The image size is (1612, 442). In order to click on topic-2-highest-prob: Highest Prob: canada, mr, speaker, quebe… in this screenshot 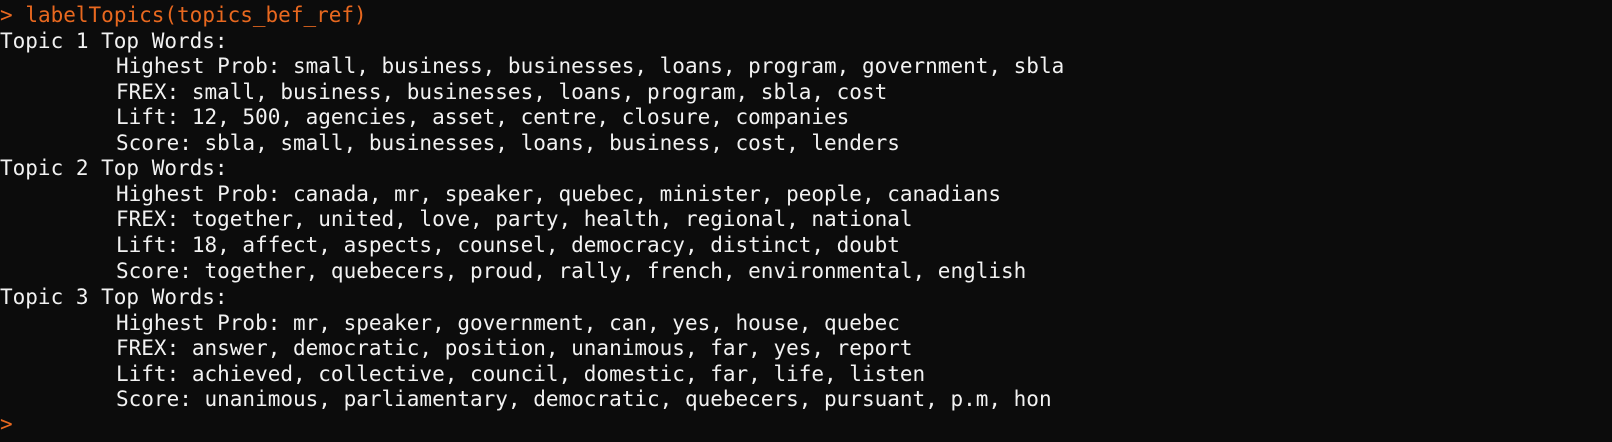, I will do `click(559, 194)`.